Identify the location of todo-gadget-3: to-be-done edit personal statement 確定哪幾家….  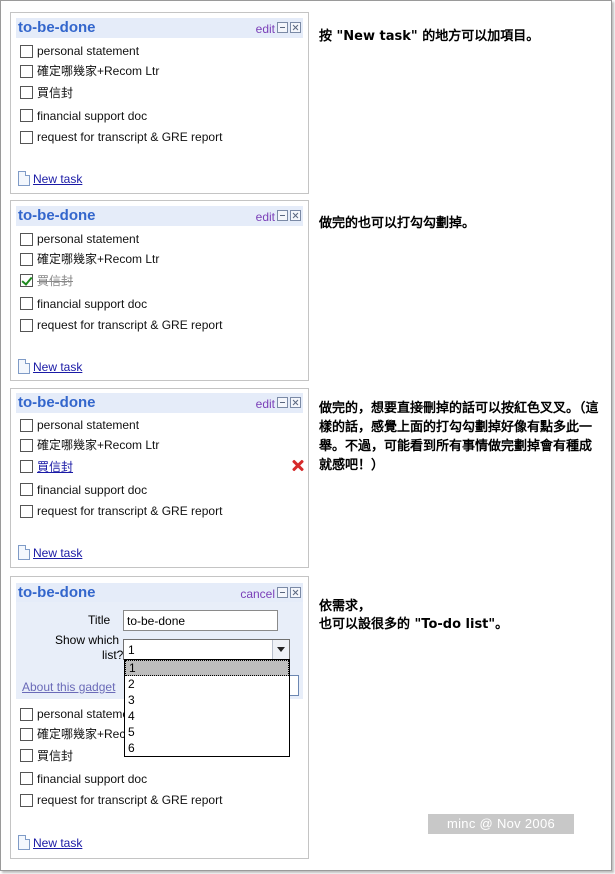
(159, 478).